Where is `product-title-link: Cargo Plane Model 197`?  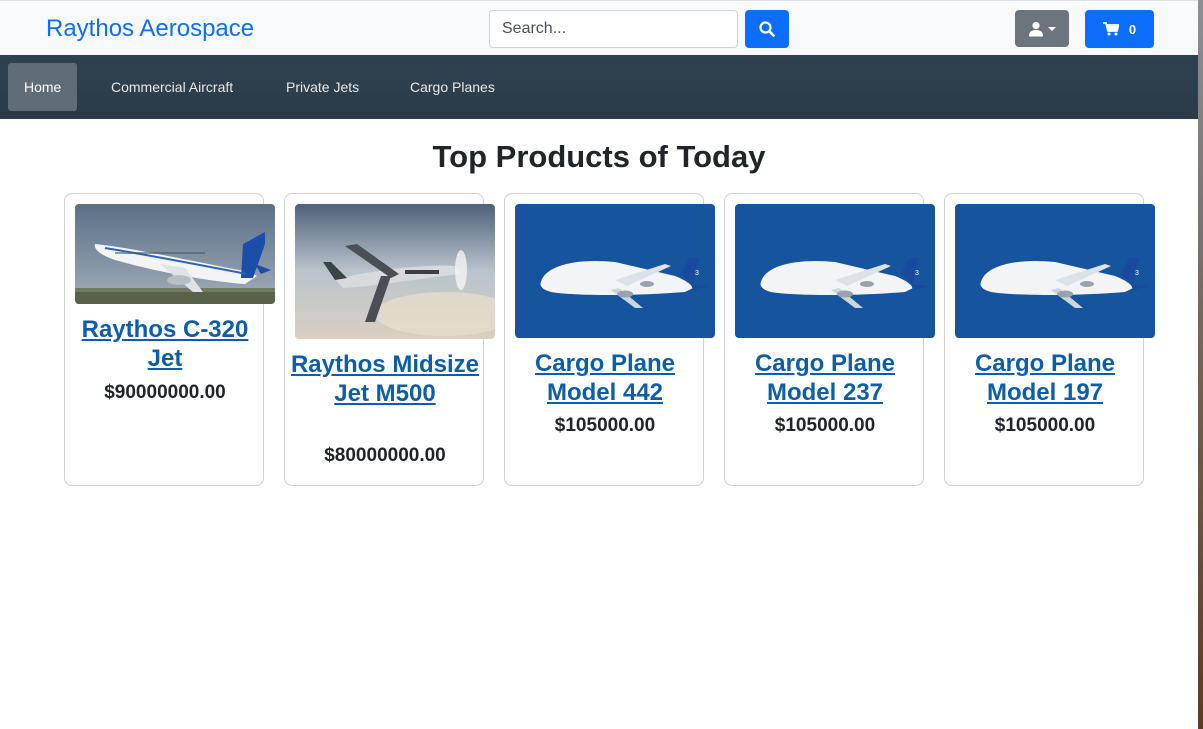
product-title-link: Cargo Plane Model 197 is located at coordinates (1045, 378).